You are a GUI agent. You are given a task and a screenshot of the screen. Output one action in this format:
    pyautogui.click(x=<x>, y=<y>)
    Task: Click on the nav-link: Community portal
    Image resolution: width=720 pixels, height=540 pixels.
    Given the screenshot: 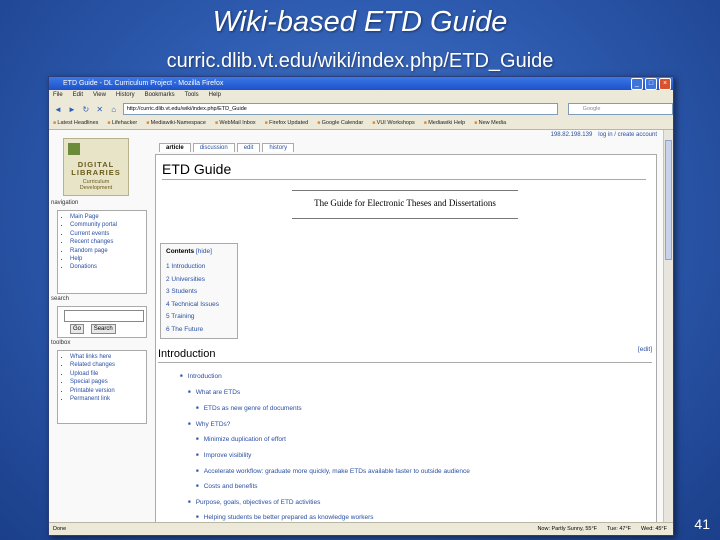 What is the action you would take?
    pyautogui.click(x=108, y=225)
    